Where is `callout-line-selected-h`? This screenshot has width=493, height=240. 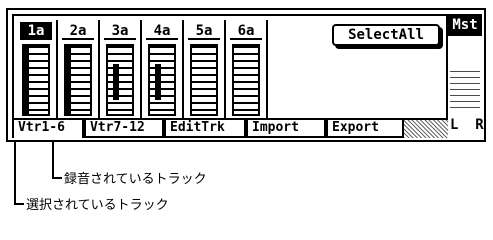 callout-line-selected-h is located at coordinates (19, 204).